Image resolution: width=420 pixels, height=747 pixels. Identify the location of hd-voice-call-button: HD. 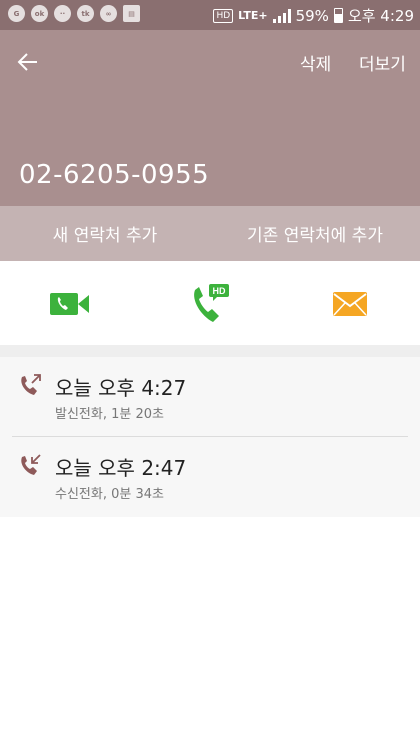
(210, 304).